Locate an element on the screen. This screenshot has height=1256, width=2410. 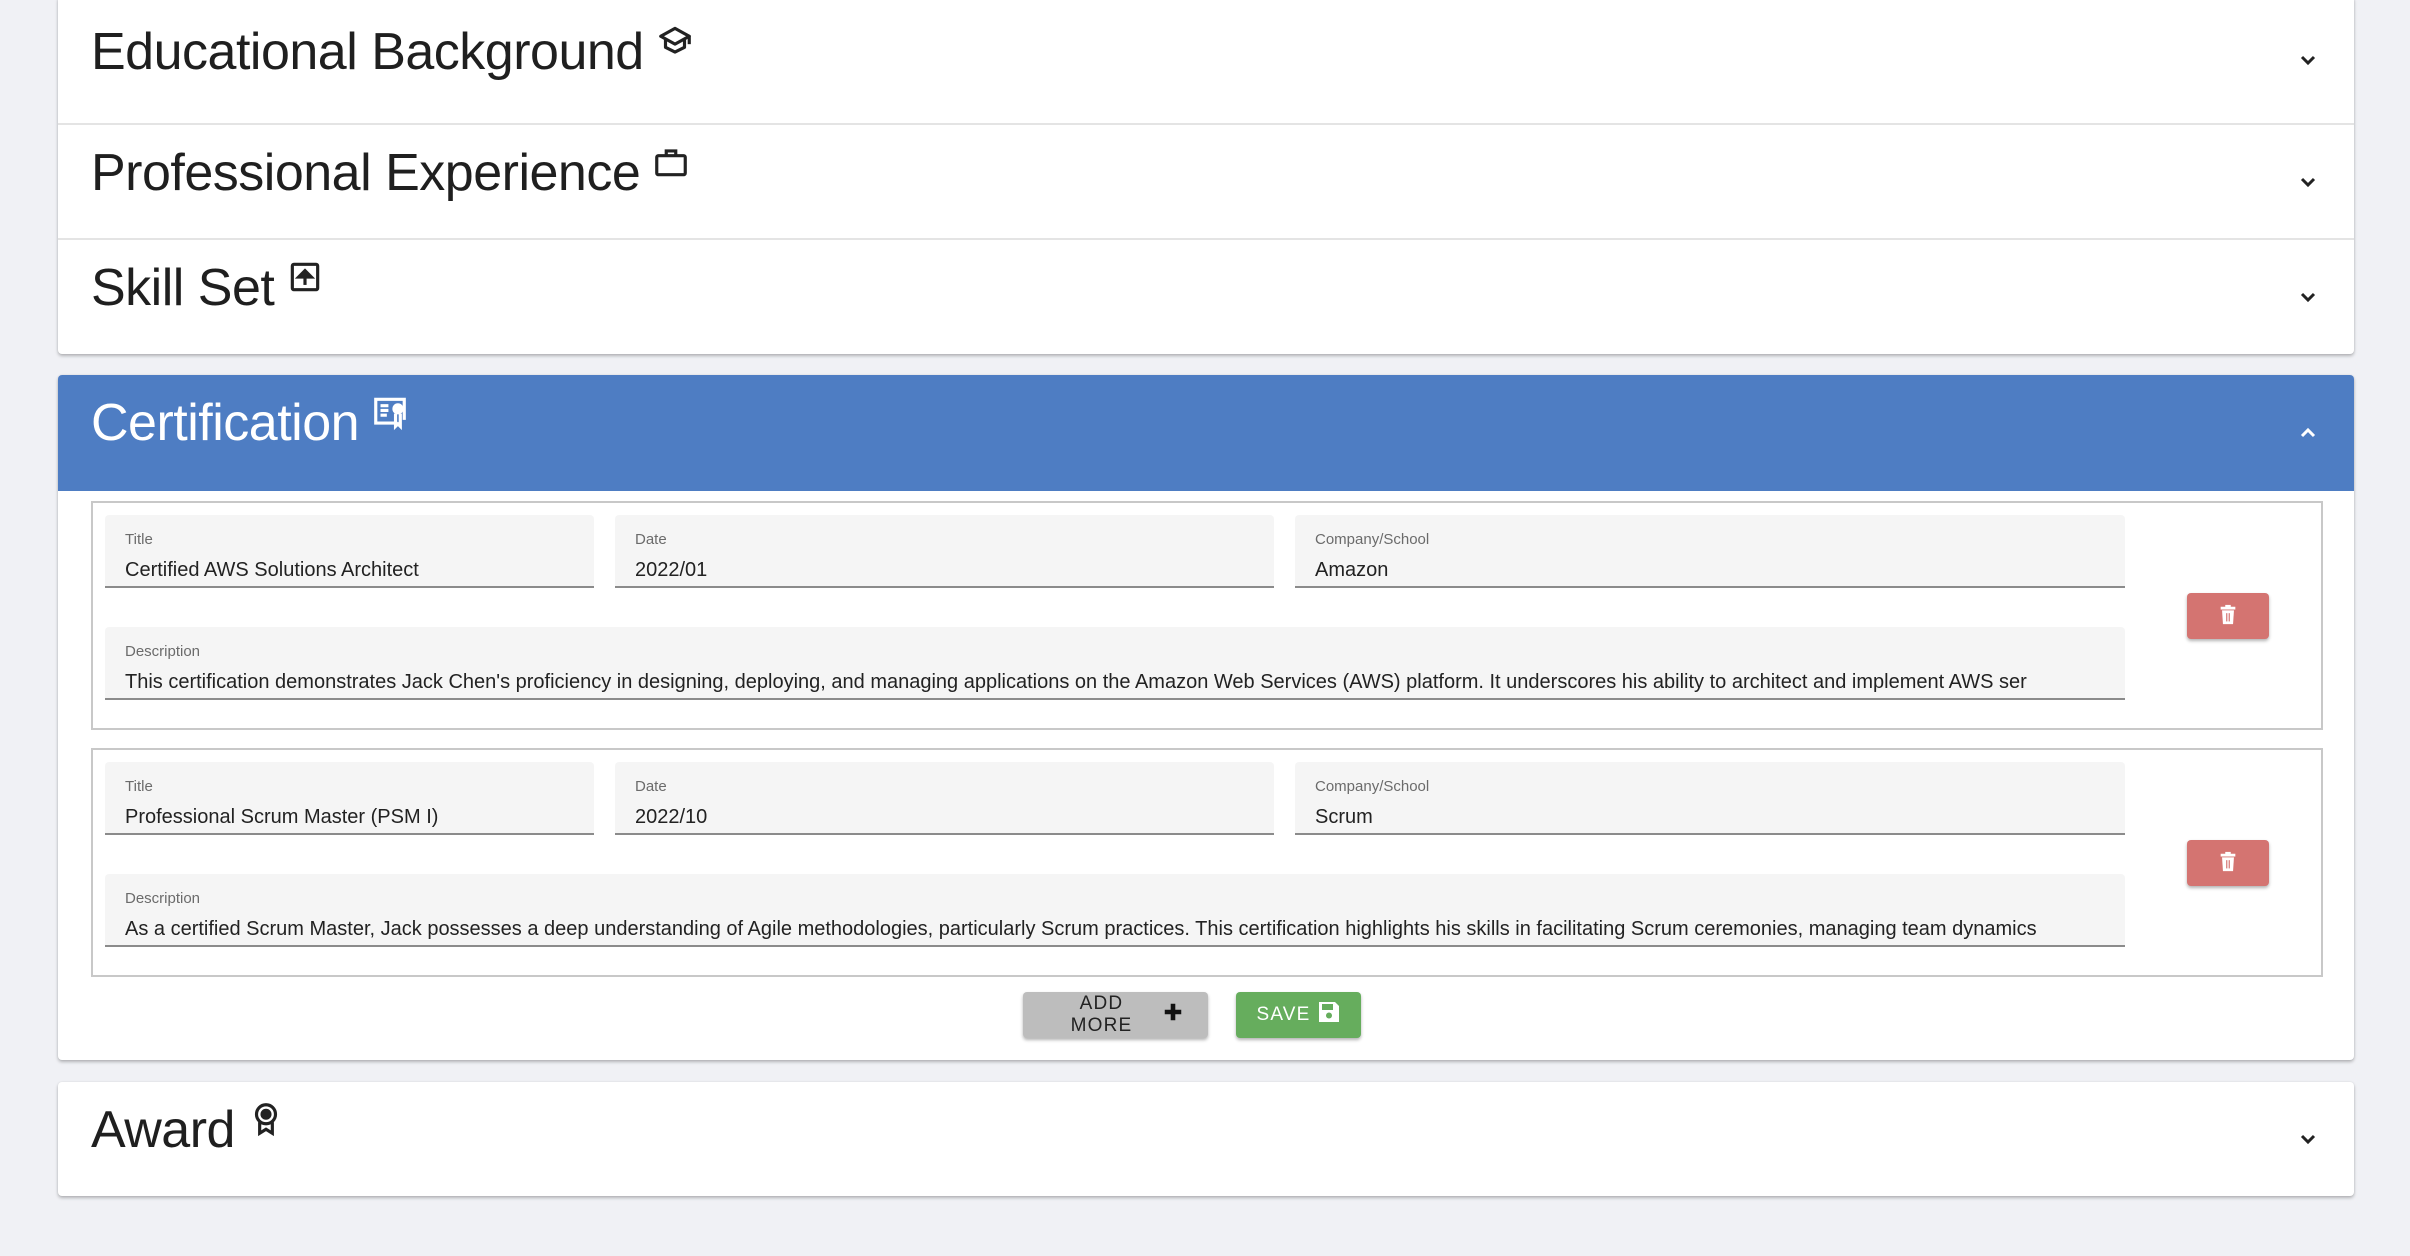
title-field: Title Professional Scrum Master (PSM I) is located at coordinates (349, 798).